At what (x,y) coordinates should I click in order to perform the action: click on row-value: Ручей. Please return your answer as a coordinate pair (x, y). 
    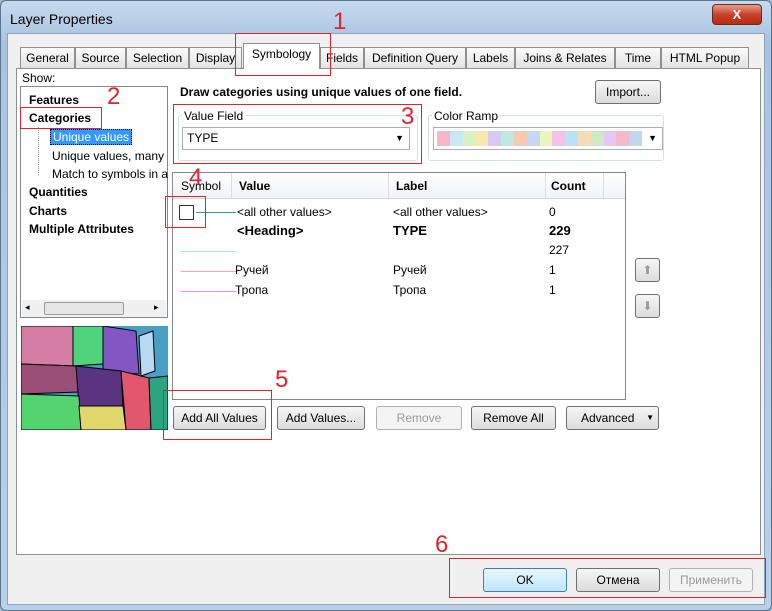
    Looking at the image, I should click on (252, 270).